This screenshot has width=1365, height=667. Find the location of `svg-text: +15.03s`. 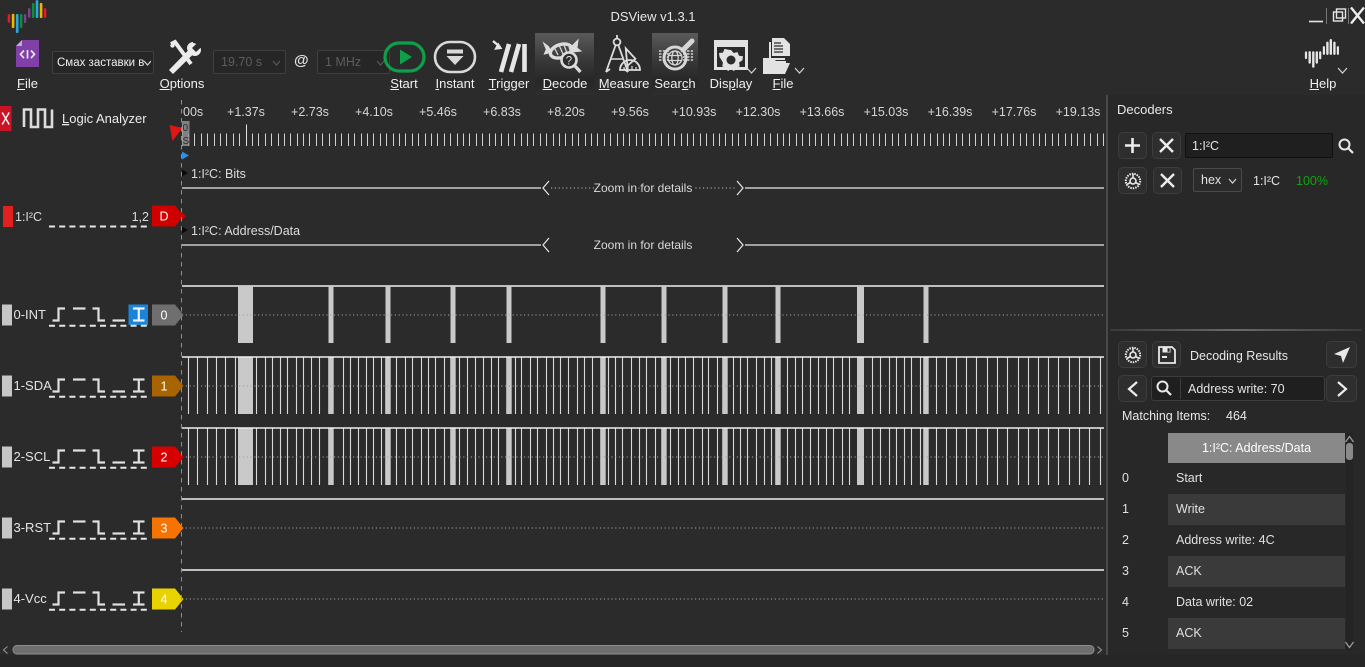

svg-text: +15.03s is located at coordinates (886, 112).